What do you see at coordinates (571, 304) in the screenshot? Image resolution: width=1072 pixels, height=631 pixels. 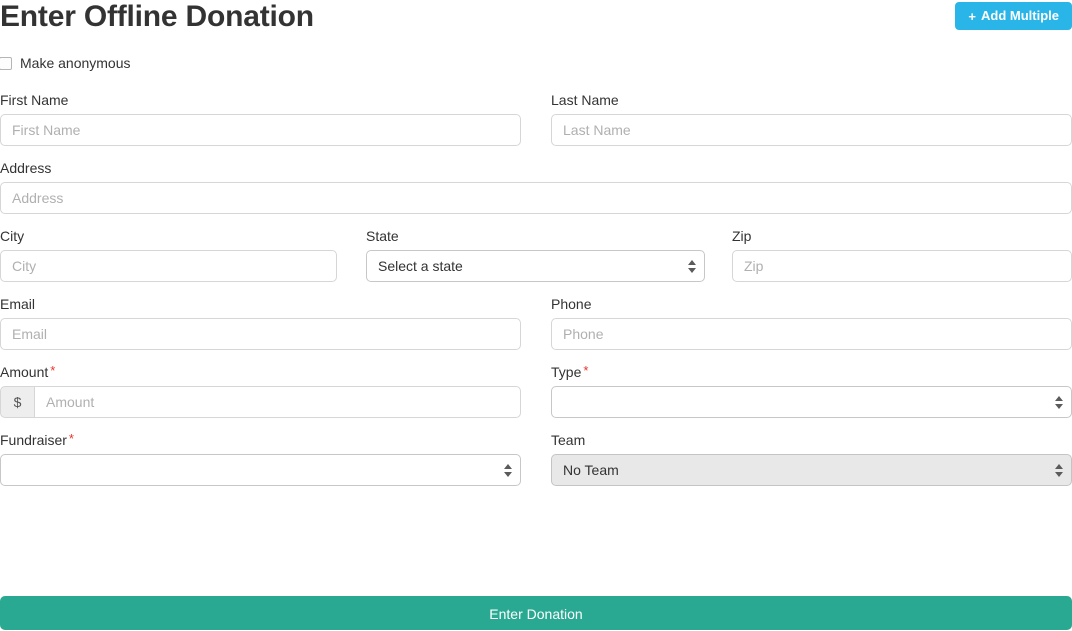 I see `phone-label: Phone` at bounding box center [571, 304].